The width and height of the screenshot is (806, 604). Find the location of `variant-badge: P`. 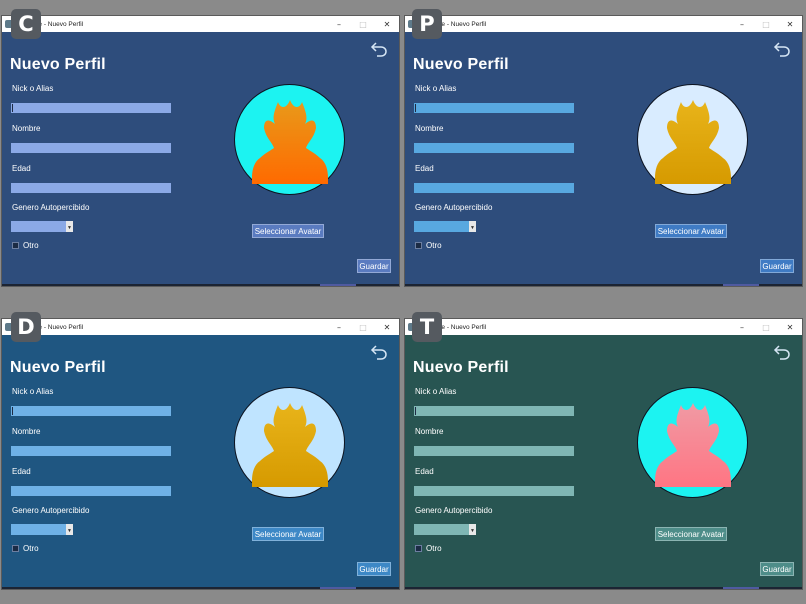

variant-badge: P is located at coordinates (427, 24).